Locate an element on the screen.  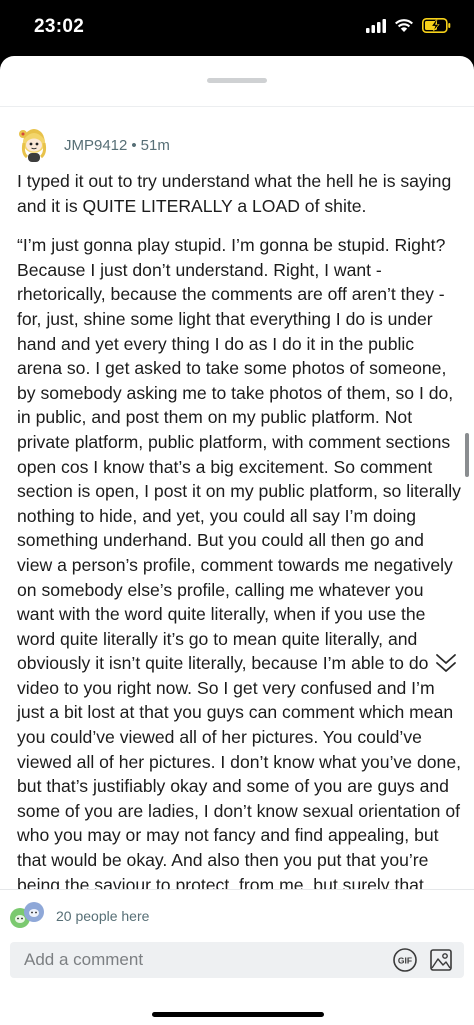
presence-indicator: 20 people here is located at coordinates (79, 916).